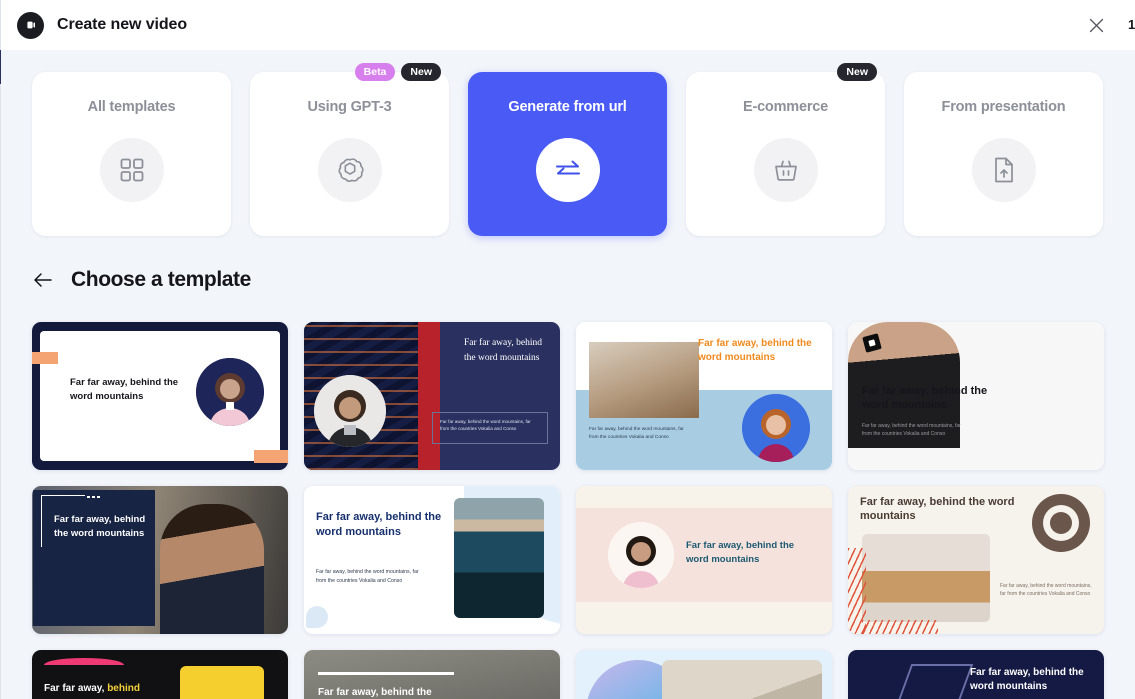 This screenshot has width=1135, height=699. I want to click on file-upload-icon, so click(1003, 170).